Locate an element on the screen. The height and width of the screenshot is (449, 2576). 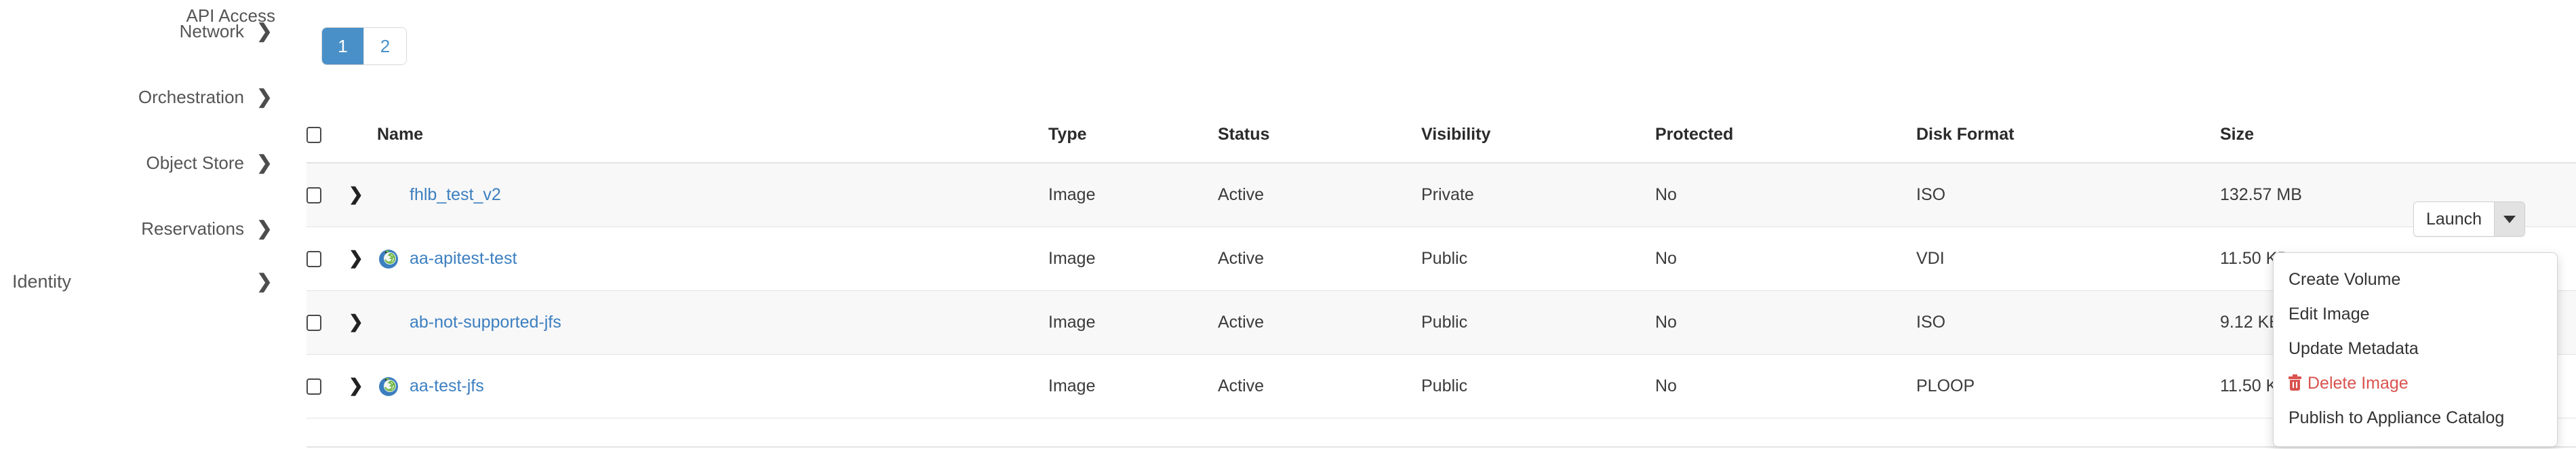
pagination: 1 2 is located at coordinates (364, 46).